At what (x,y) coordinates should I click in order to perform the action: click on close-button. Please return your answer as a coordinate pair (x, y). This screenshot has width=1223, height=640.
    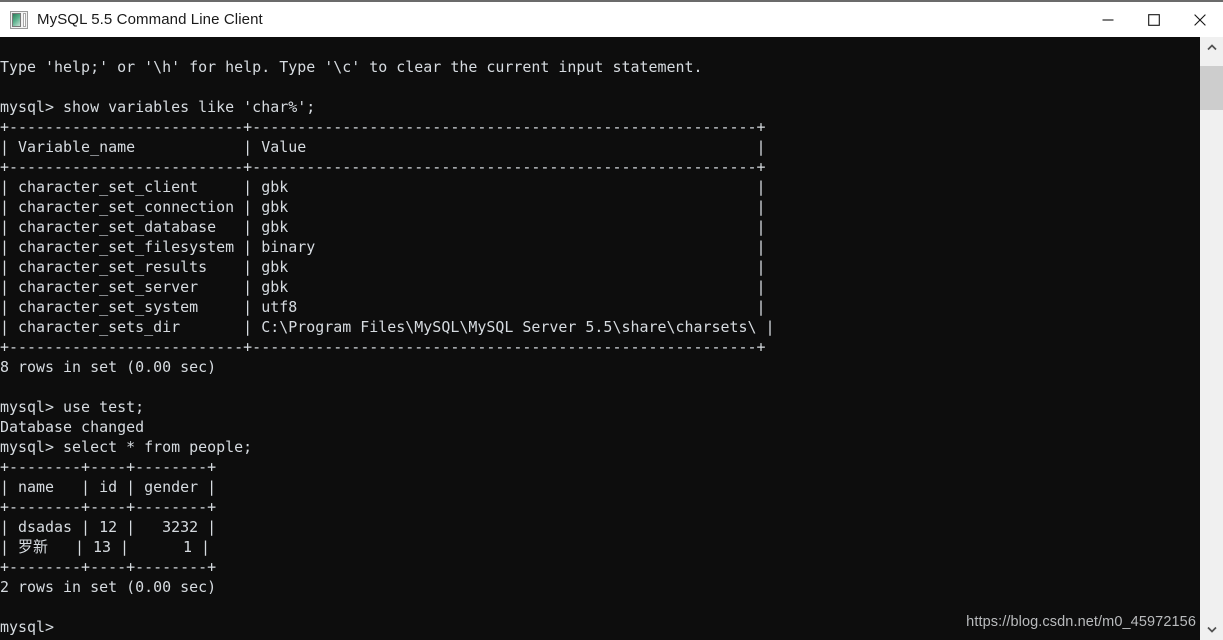
    Looking at the image, I should click on (1200, 19).